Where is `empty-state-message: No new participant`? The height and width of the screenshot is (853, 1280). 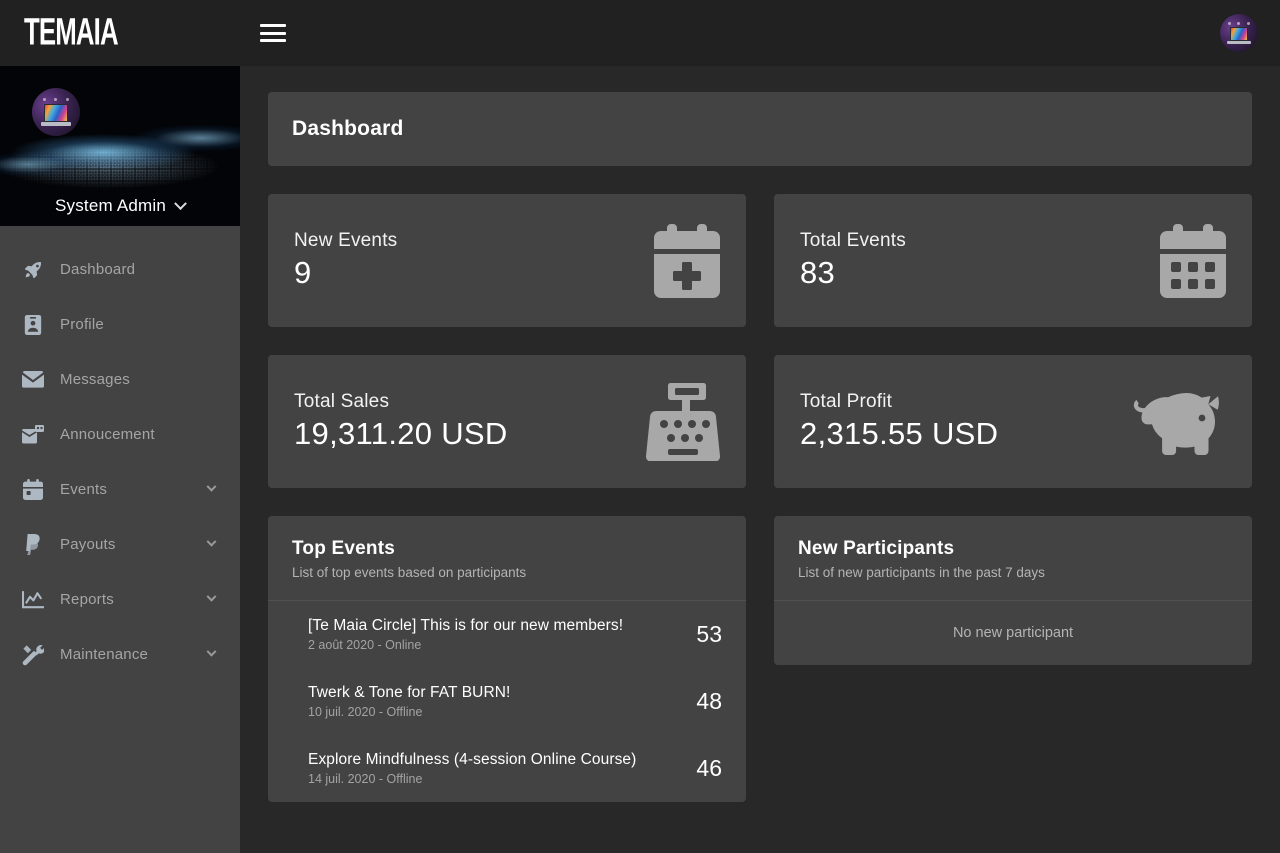
empty-state-message: No new participant is located at coordinates (1013, 633).